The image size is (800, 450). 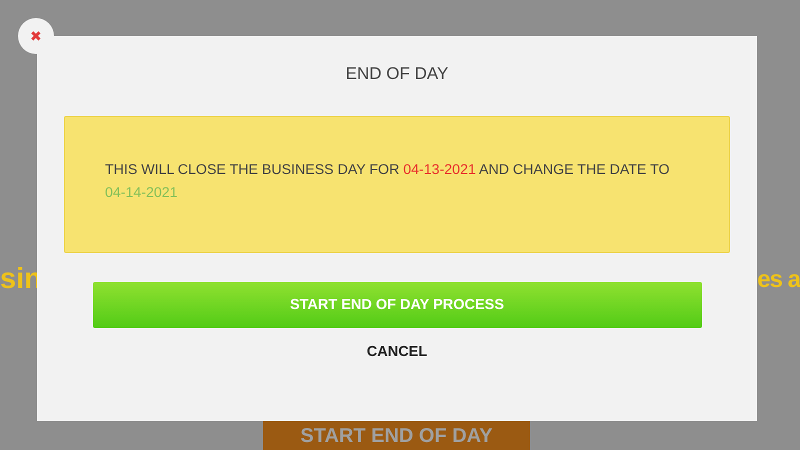 What do you see at coordinates (778, 280) in the screenshot?
I see `background-text: es a` at bounding box center [778, 280].